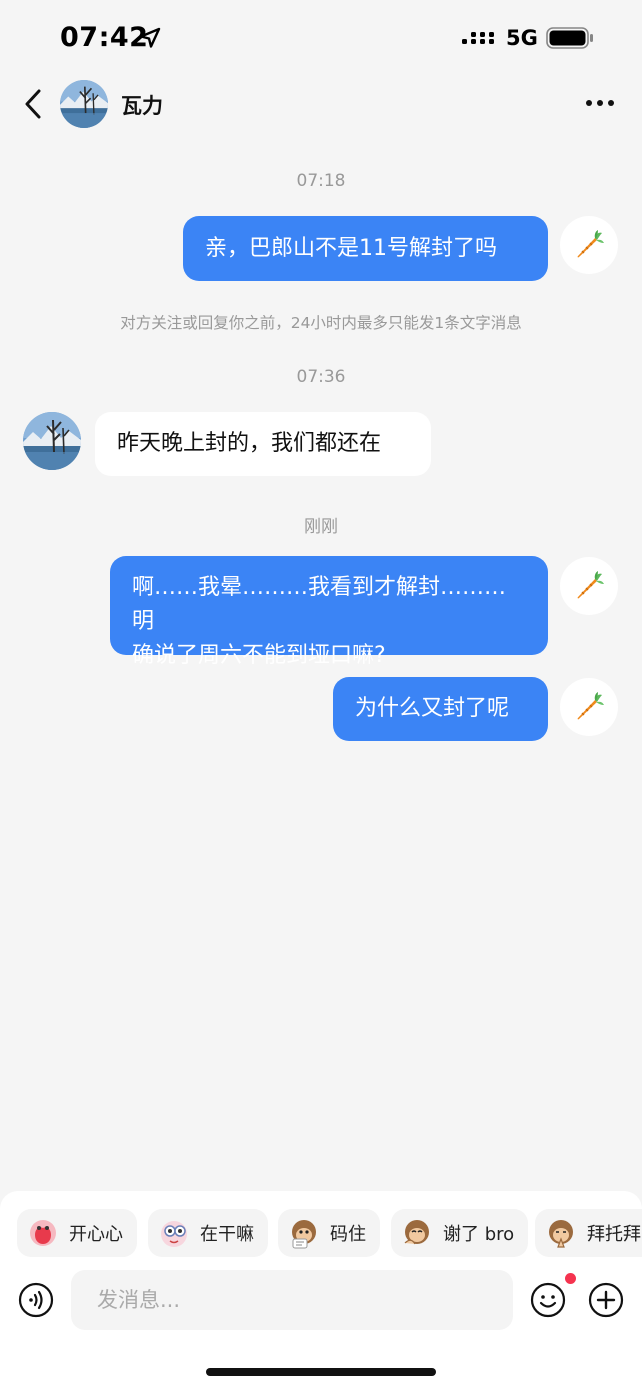  I want to click on home-indicator, so click(321, 1372).